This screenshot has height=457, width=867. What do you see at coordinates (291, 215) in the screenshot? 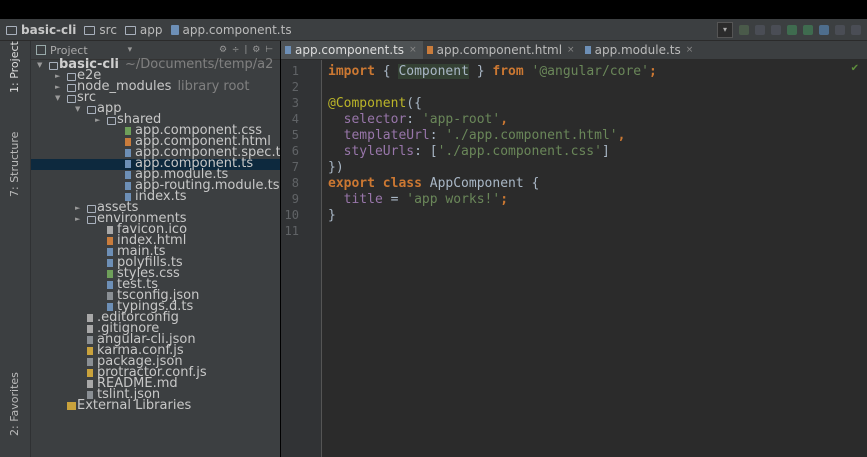
I see `line-number: 10` at bounding box center [291, 215].